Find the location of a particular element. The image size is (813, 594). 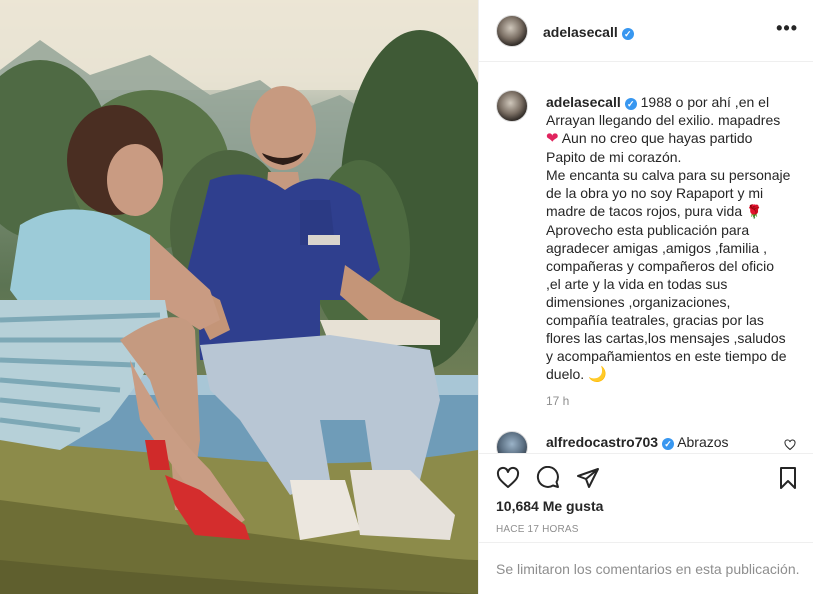

comment-text: alfredocastro703 ✓ Abrazos is located at coordinates (637, 442).